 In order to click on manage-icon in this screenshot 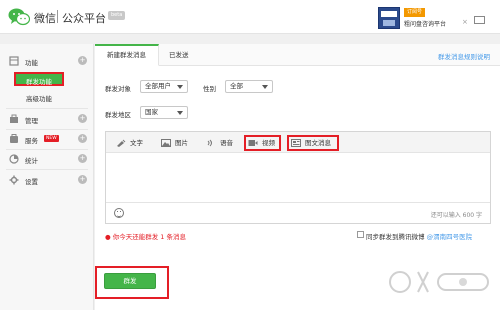, I will do `click(14, 118)`.